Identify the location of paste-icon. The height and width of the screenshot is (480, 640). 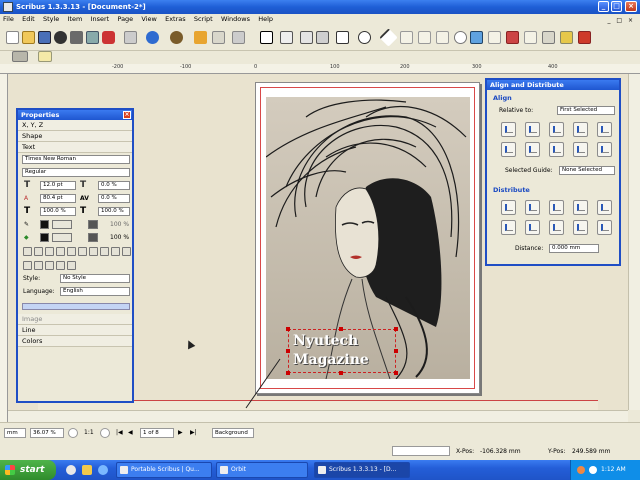
(218, 37).